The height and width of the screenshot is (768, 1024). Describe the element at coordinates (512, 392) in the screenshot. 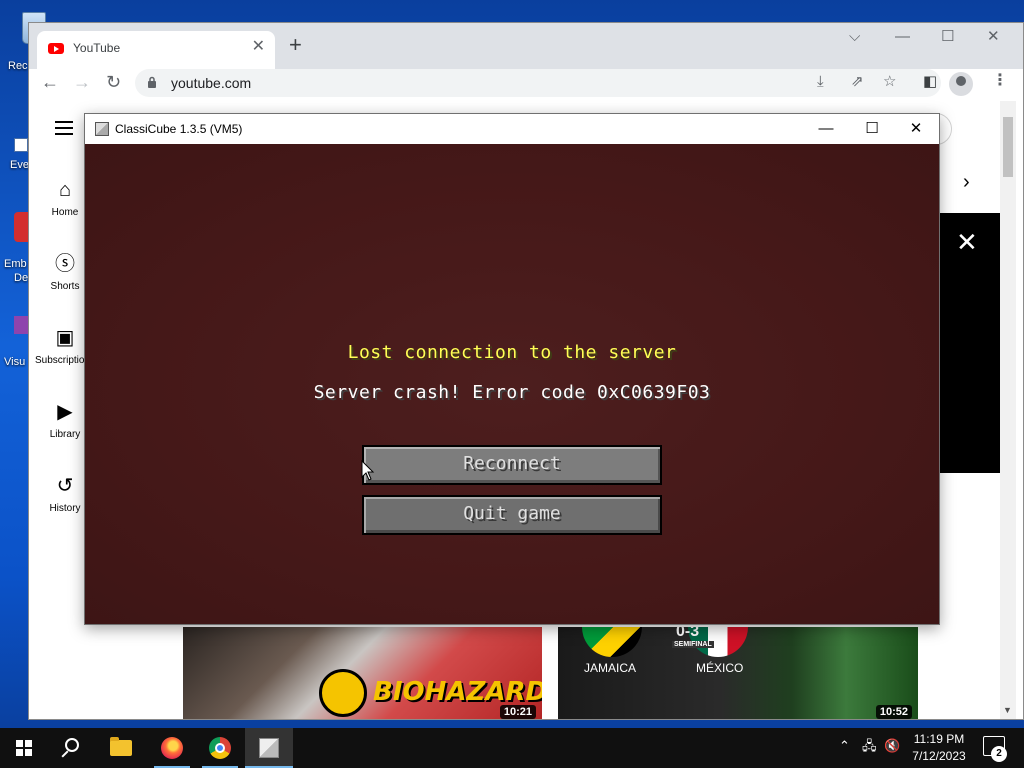

I see `disconnect-message: Server crash! Error code 0xC0639F03` at that location.